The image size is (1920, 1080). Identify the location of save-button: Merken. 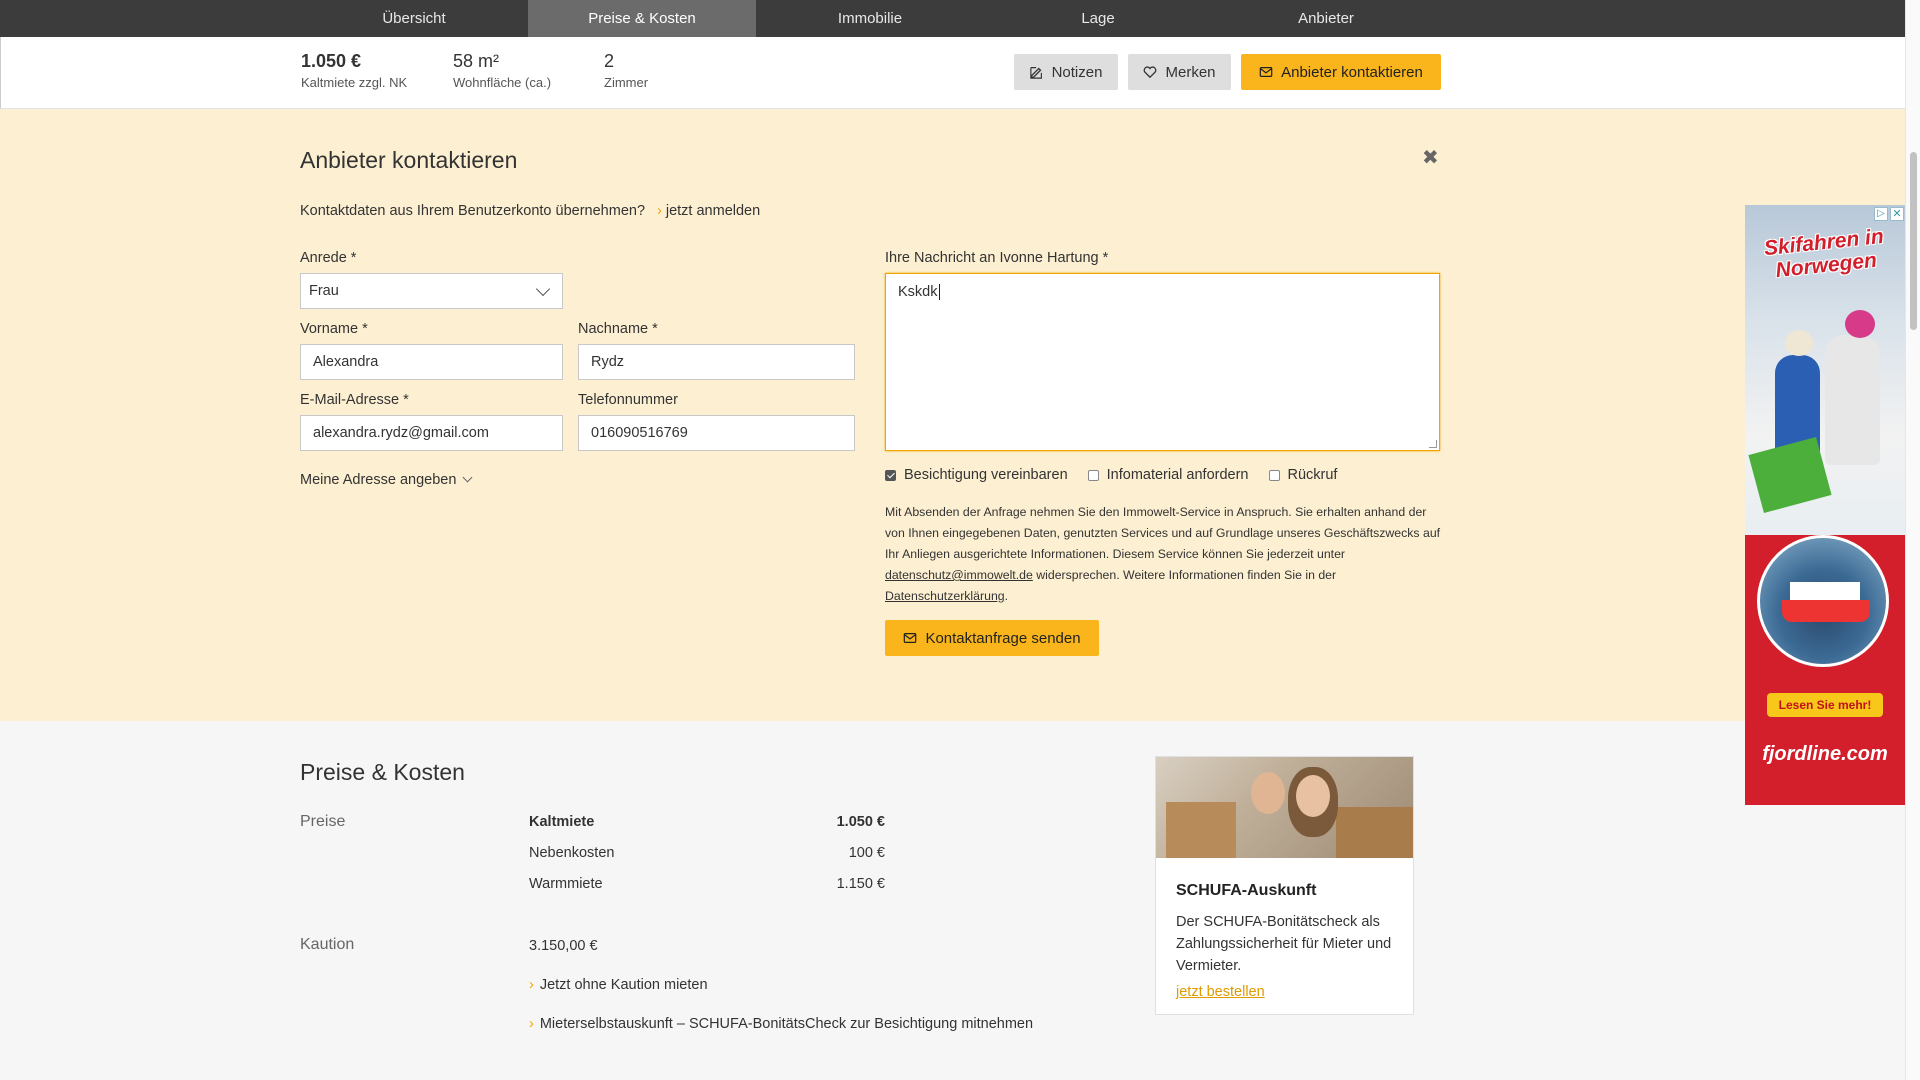
(1179, 72).